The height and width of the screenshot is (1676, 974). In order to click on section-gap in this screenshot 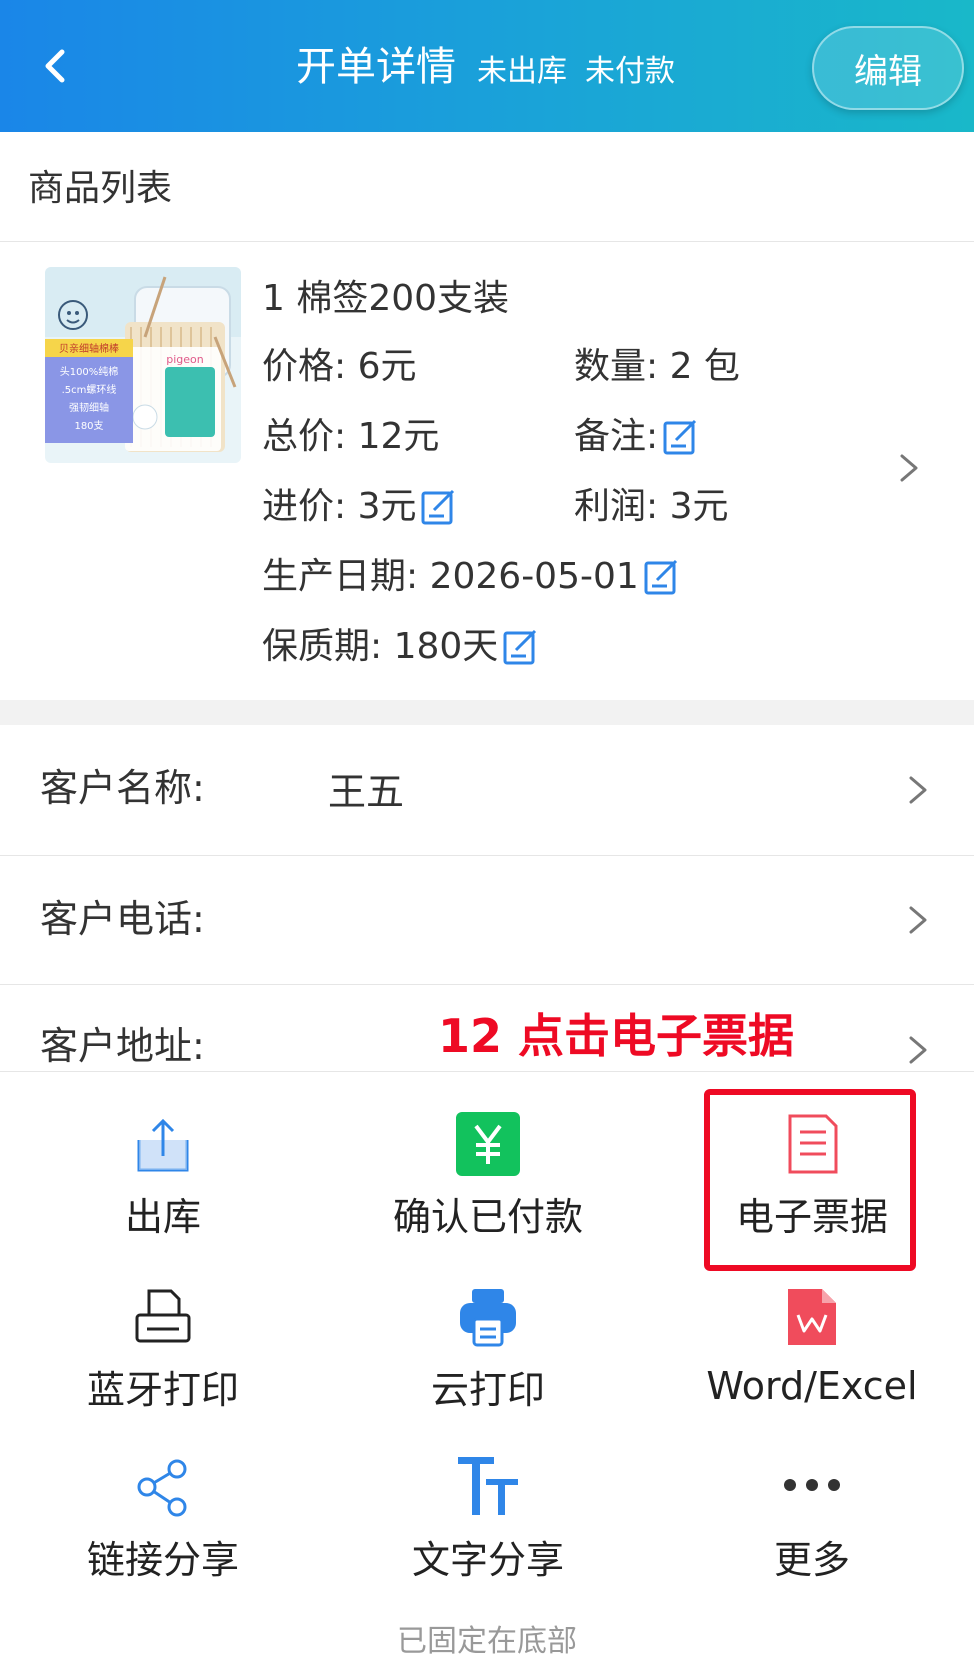, I will do `click(487, 712)`.